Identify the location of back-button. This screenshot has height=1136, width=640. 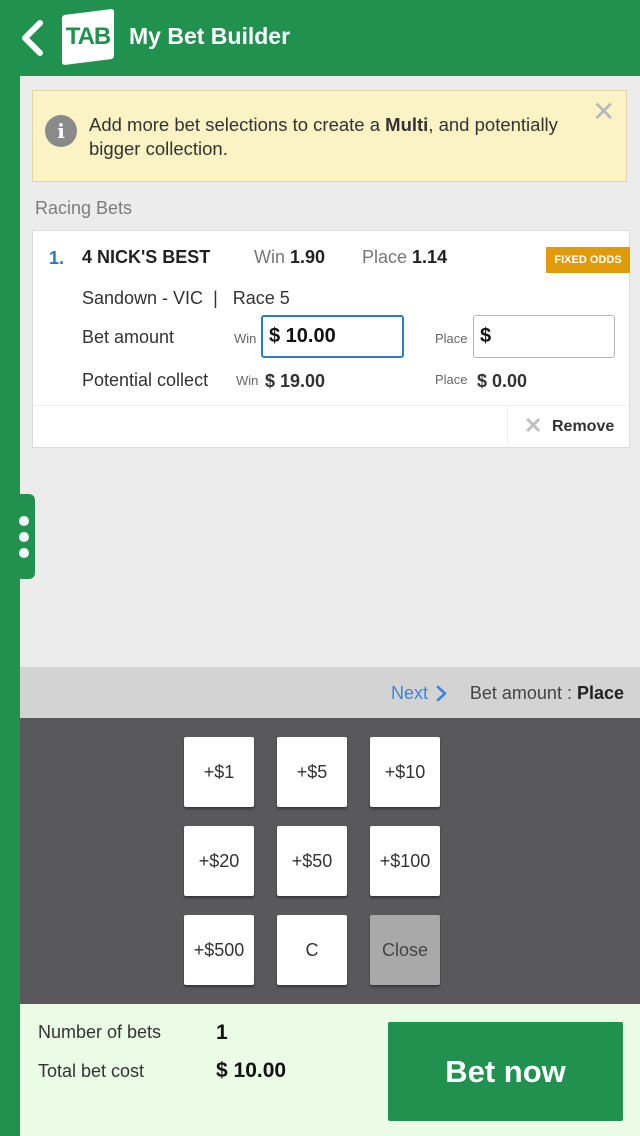
(33, 38).